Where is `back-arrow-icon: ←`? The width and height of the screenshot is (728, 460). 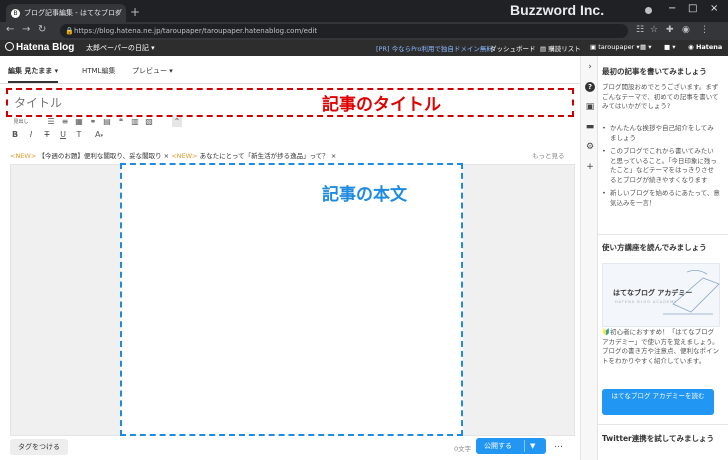 back-arrow-icon: ← is located at coordinates (10, 29).